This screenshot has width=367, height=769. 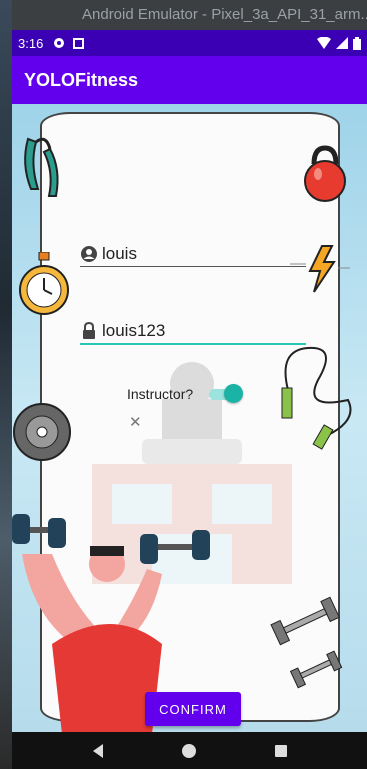 What do you see at coordinates (44, 283) in the screenshot?
I see `stopwatch-icon` at bounding box center [44, 283].